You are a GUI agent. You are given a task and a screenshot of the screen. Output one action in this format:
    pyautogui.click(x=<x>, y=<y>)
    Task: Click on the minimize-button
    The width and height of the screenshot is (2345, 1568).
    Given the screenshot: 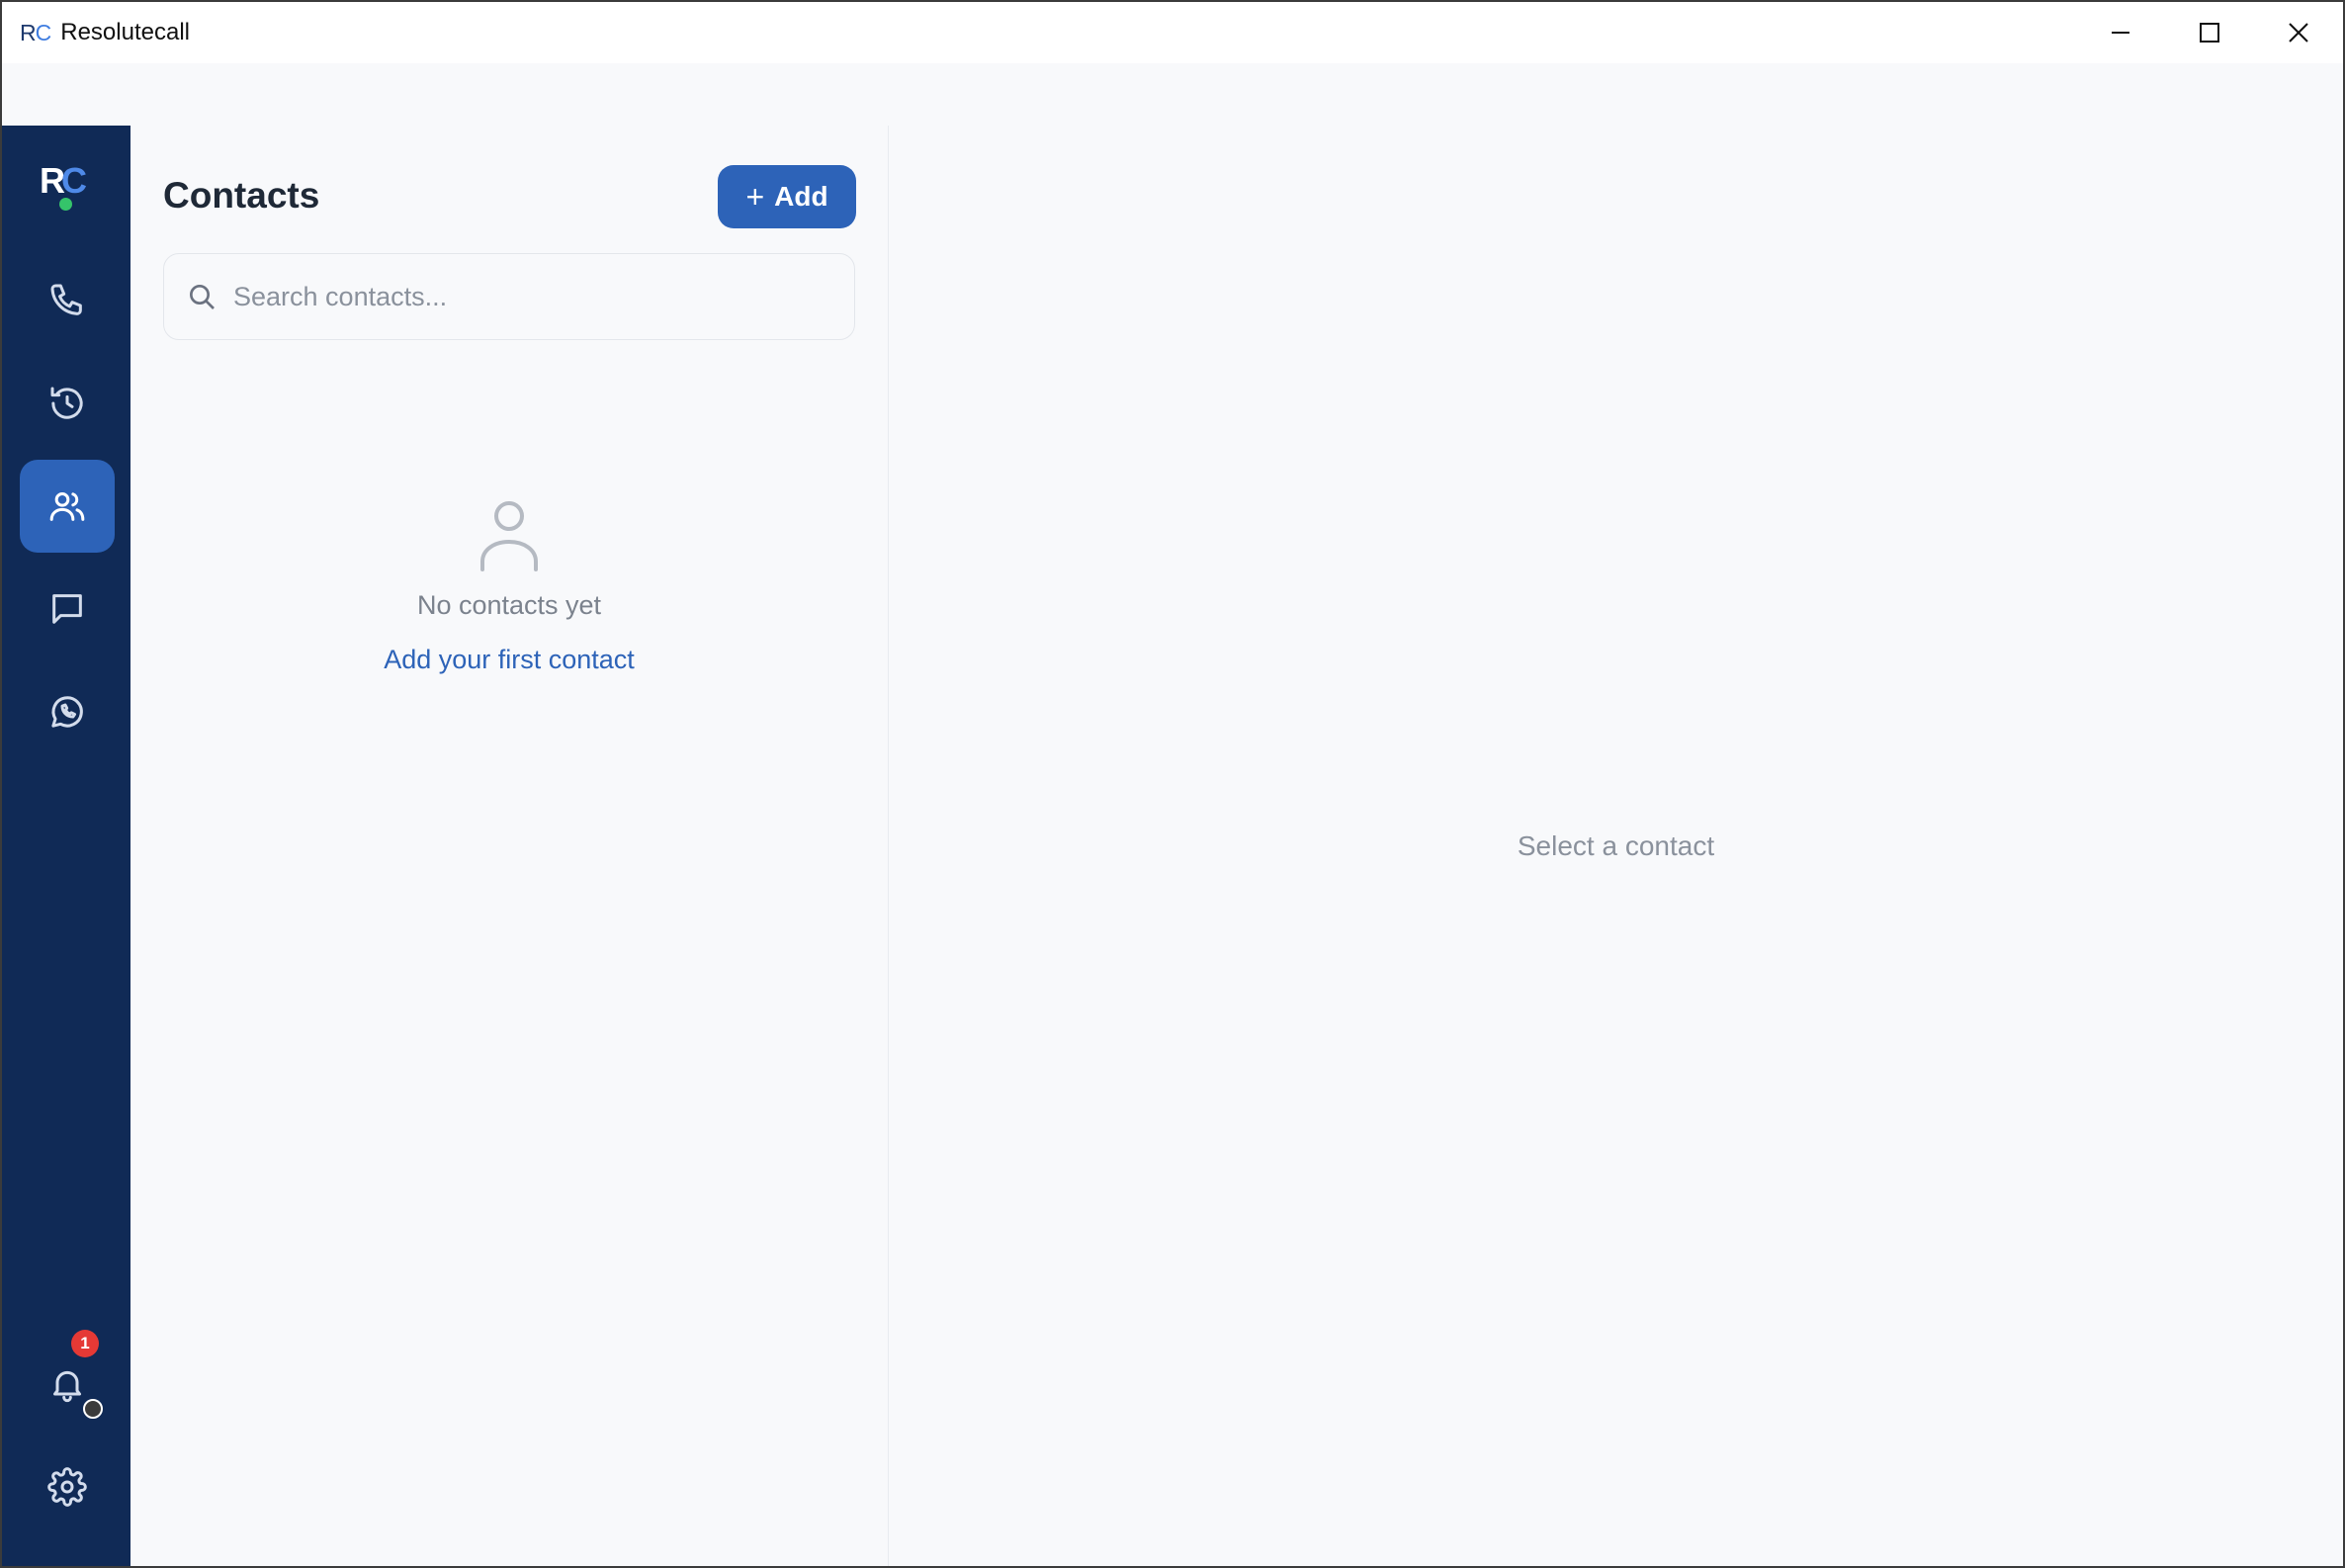 What is the action you would take?
    pyautogui.click(x=2120, y=32)
    